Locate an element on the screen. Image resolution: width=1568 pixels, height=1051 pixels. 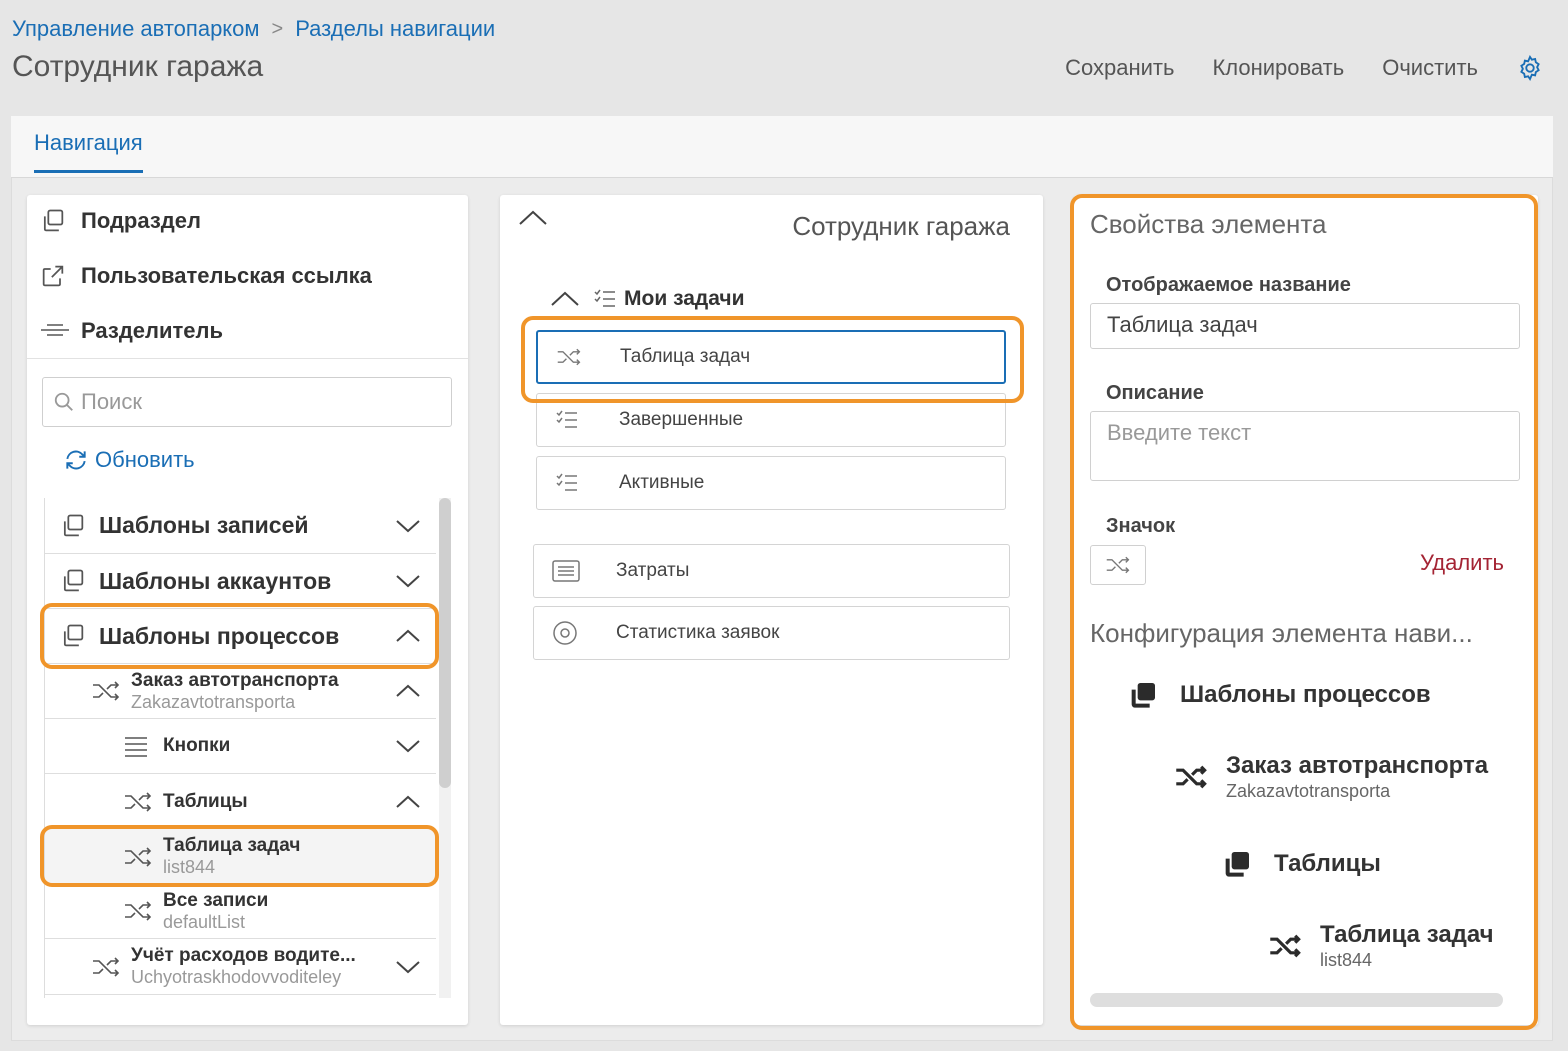
nav-item-label: Статистика заявок is located at coordinates (698, 632).